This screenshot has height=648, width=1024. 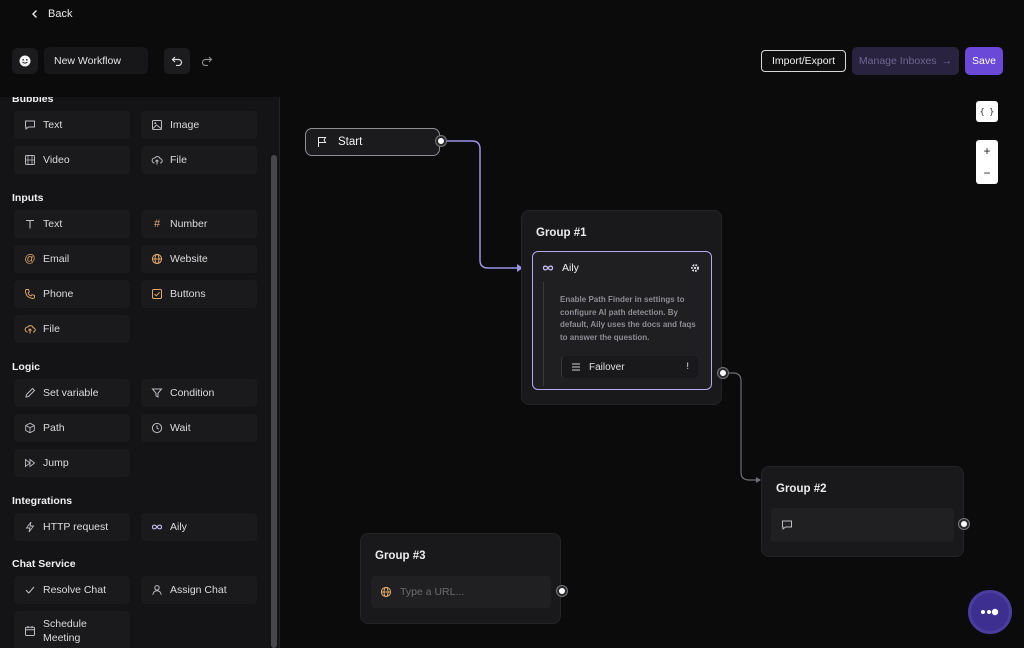 I want to click on aily-header: Aily, so click(x=560, y=268).